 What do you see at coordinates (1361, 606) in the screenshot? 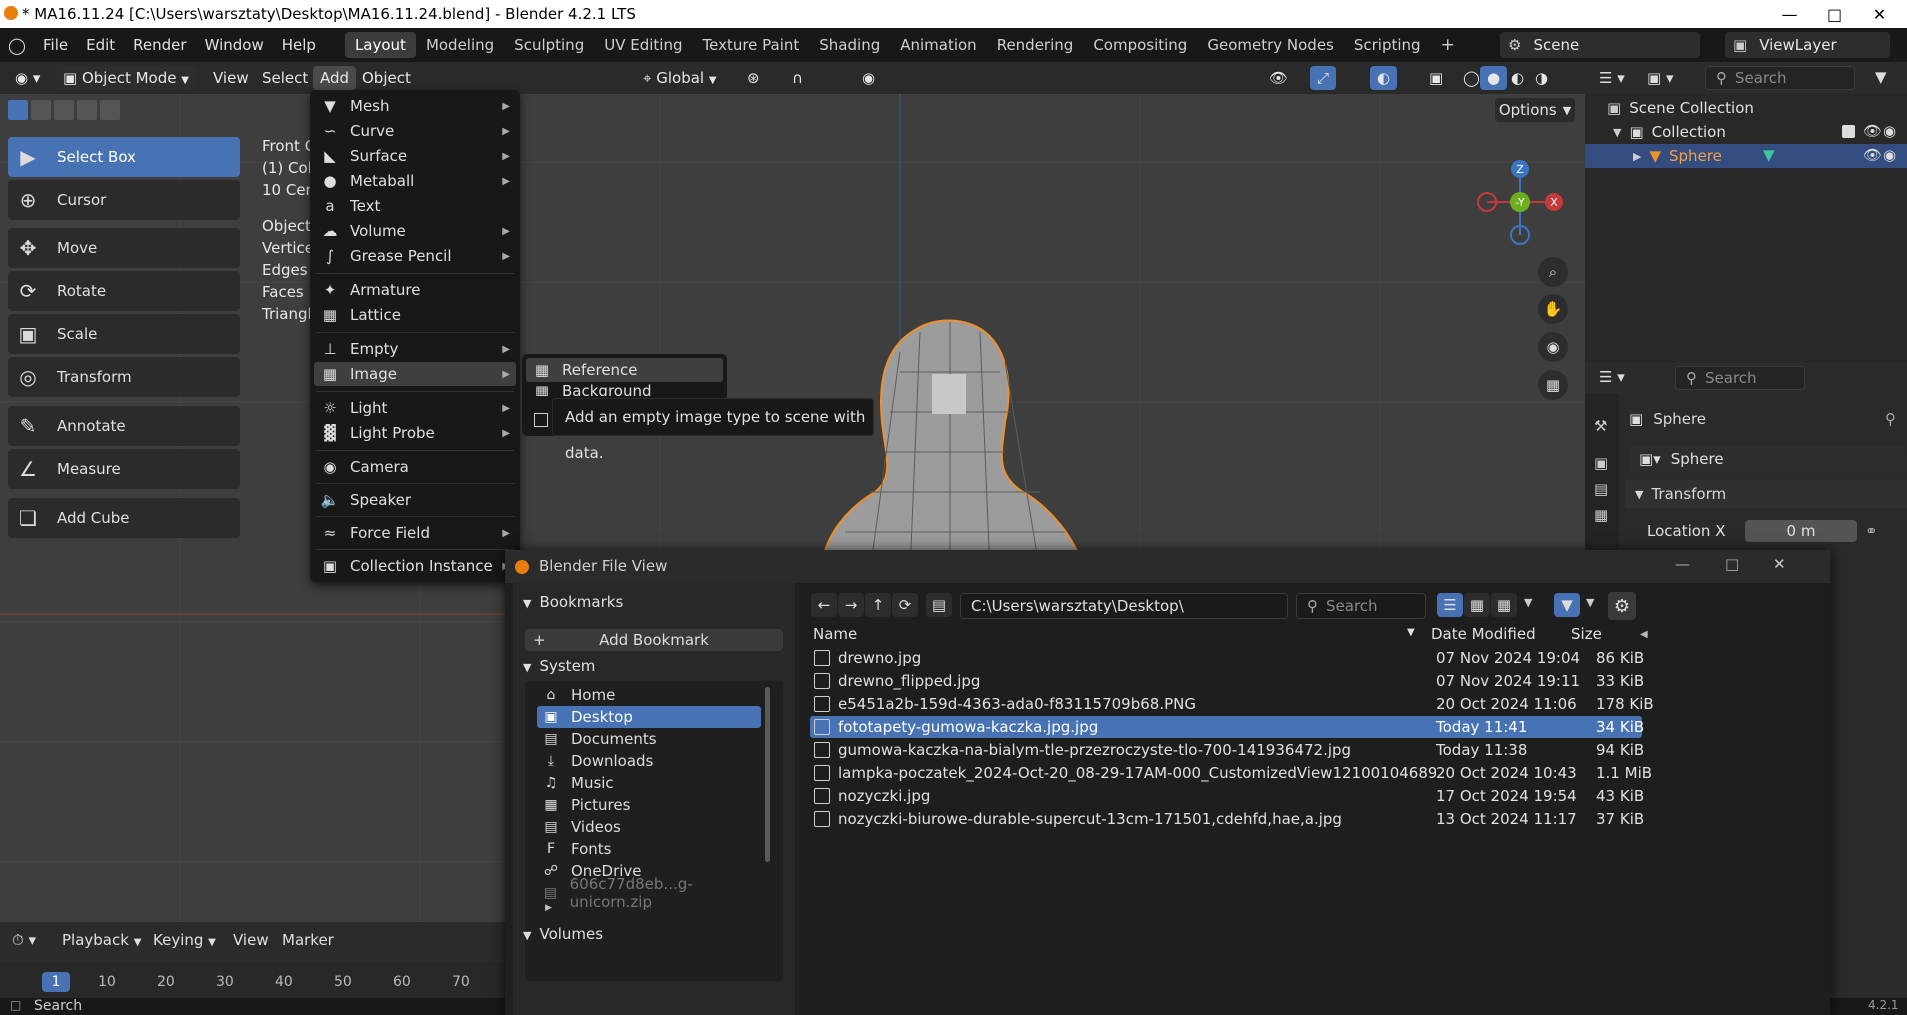
I see `file-search-input: ⚲ Search` at bounding box center [1361, 606].